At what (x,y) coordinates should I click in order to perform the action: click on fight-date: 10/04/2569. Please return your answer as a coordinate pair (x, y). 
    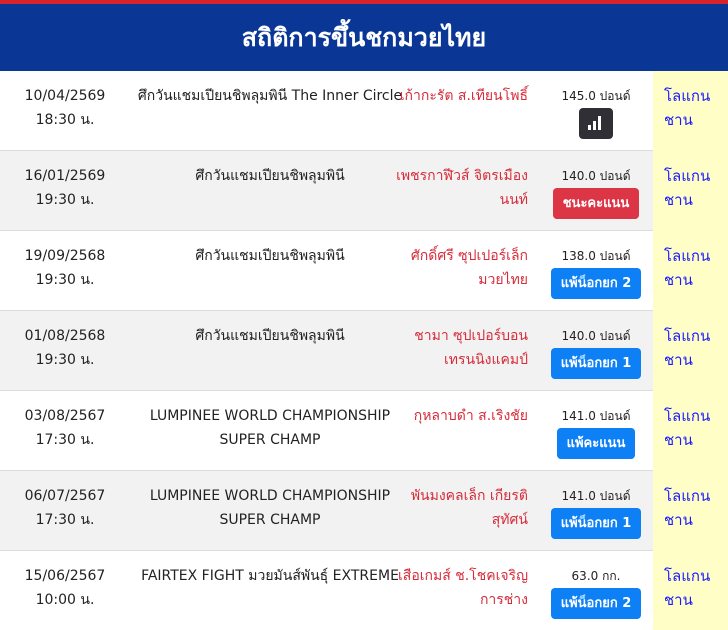
    Looking at the image, I should click on (65, 96).